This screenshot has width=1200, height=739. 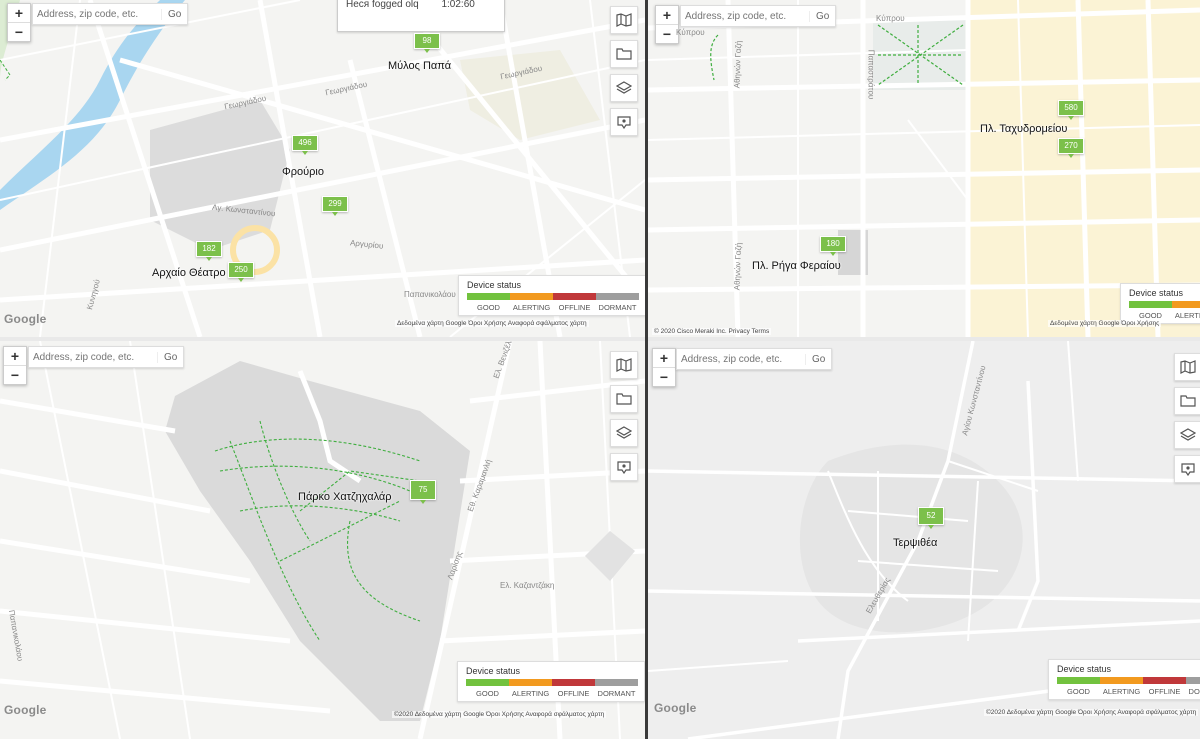 What do you see at coordinates (303, 172) in the screenshot?
I see `place-label: Φρούριο` at bounding box center [303, 172].